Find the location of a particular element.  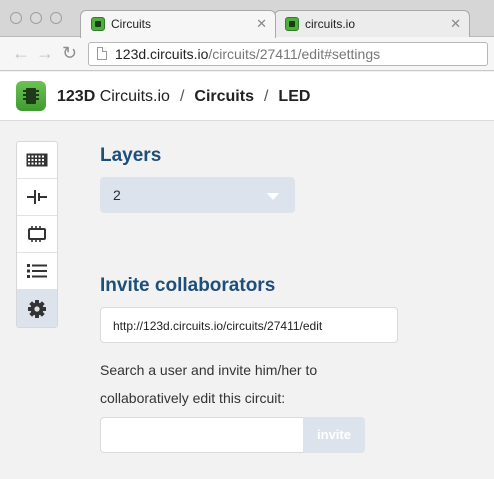

schematic-icon is located at coordinates (37, 197).